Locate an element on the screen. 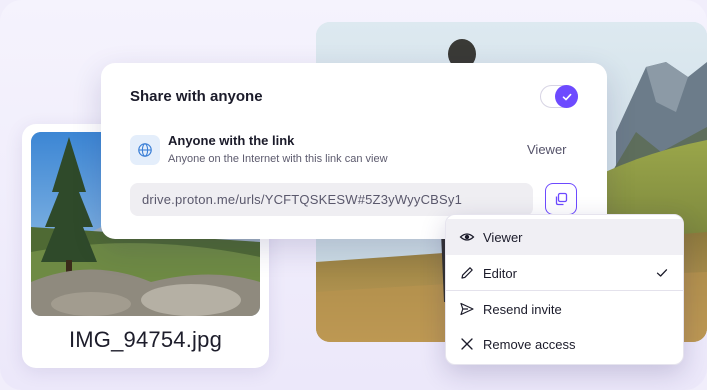 The image size is (707, 390). eye-icon is located at coordinates (467, 237).